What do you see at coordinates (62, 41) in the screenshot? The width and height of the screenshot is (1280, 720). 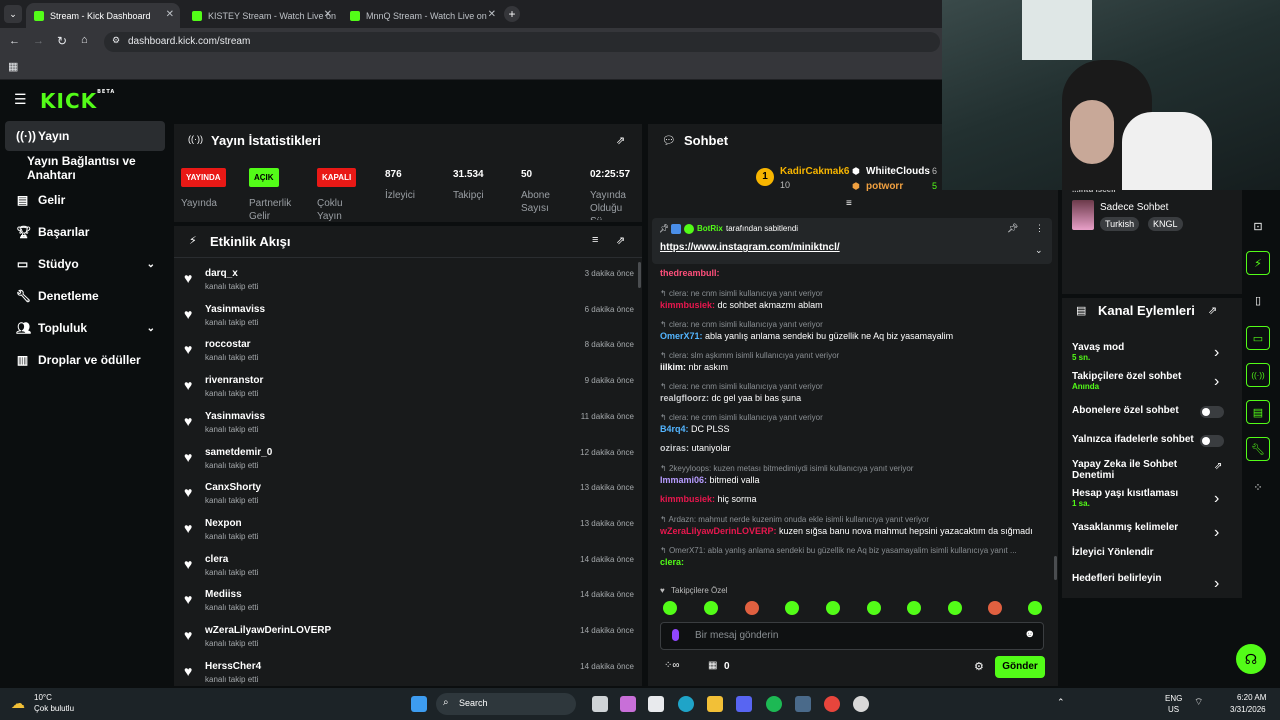 I see `reload-icon: ↻` at bounding box center [62, 41].